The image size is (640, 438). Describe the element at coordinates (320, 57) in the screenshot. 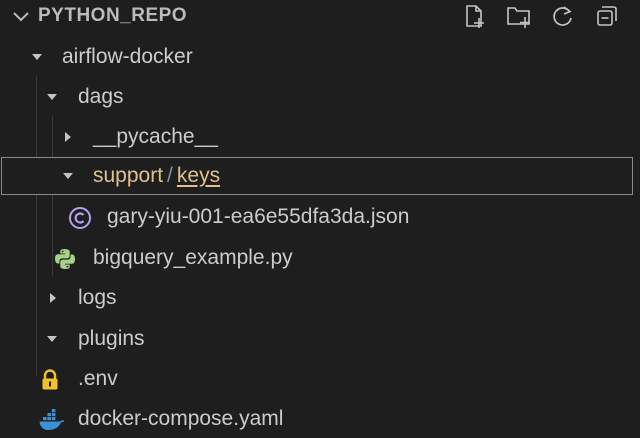

I see `tree-item-airflow-docker: airflow-docker` at that location.